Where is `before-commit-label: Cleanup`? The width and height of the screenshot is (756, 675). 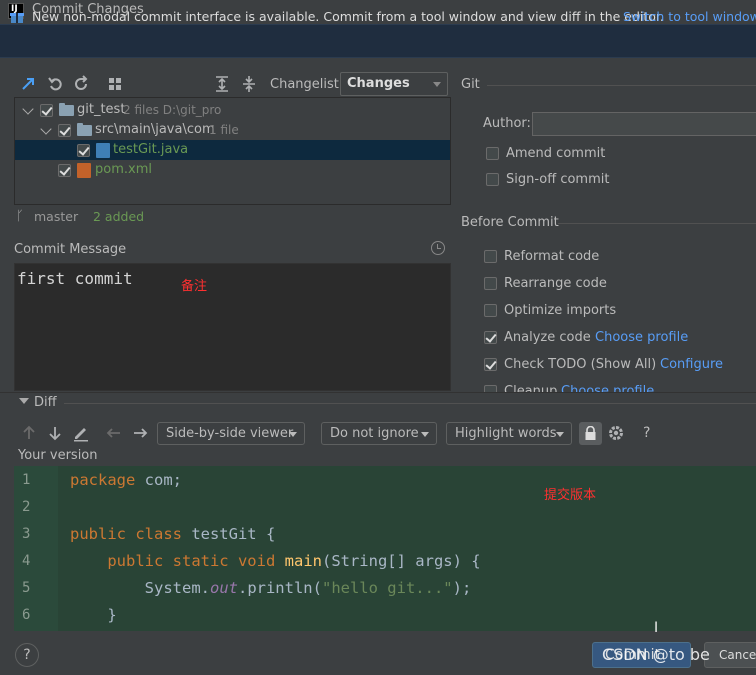 before-commit-label: Cleanup is located at coordinates (531, 388).